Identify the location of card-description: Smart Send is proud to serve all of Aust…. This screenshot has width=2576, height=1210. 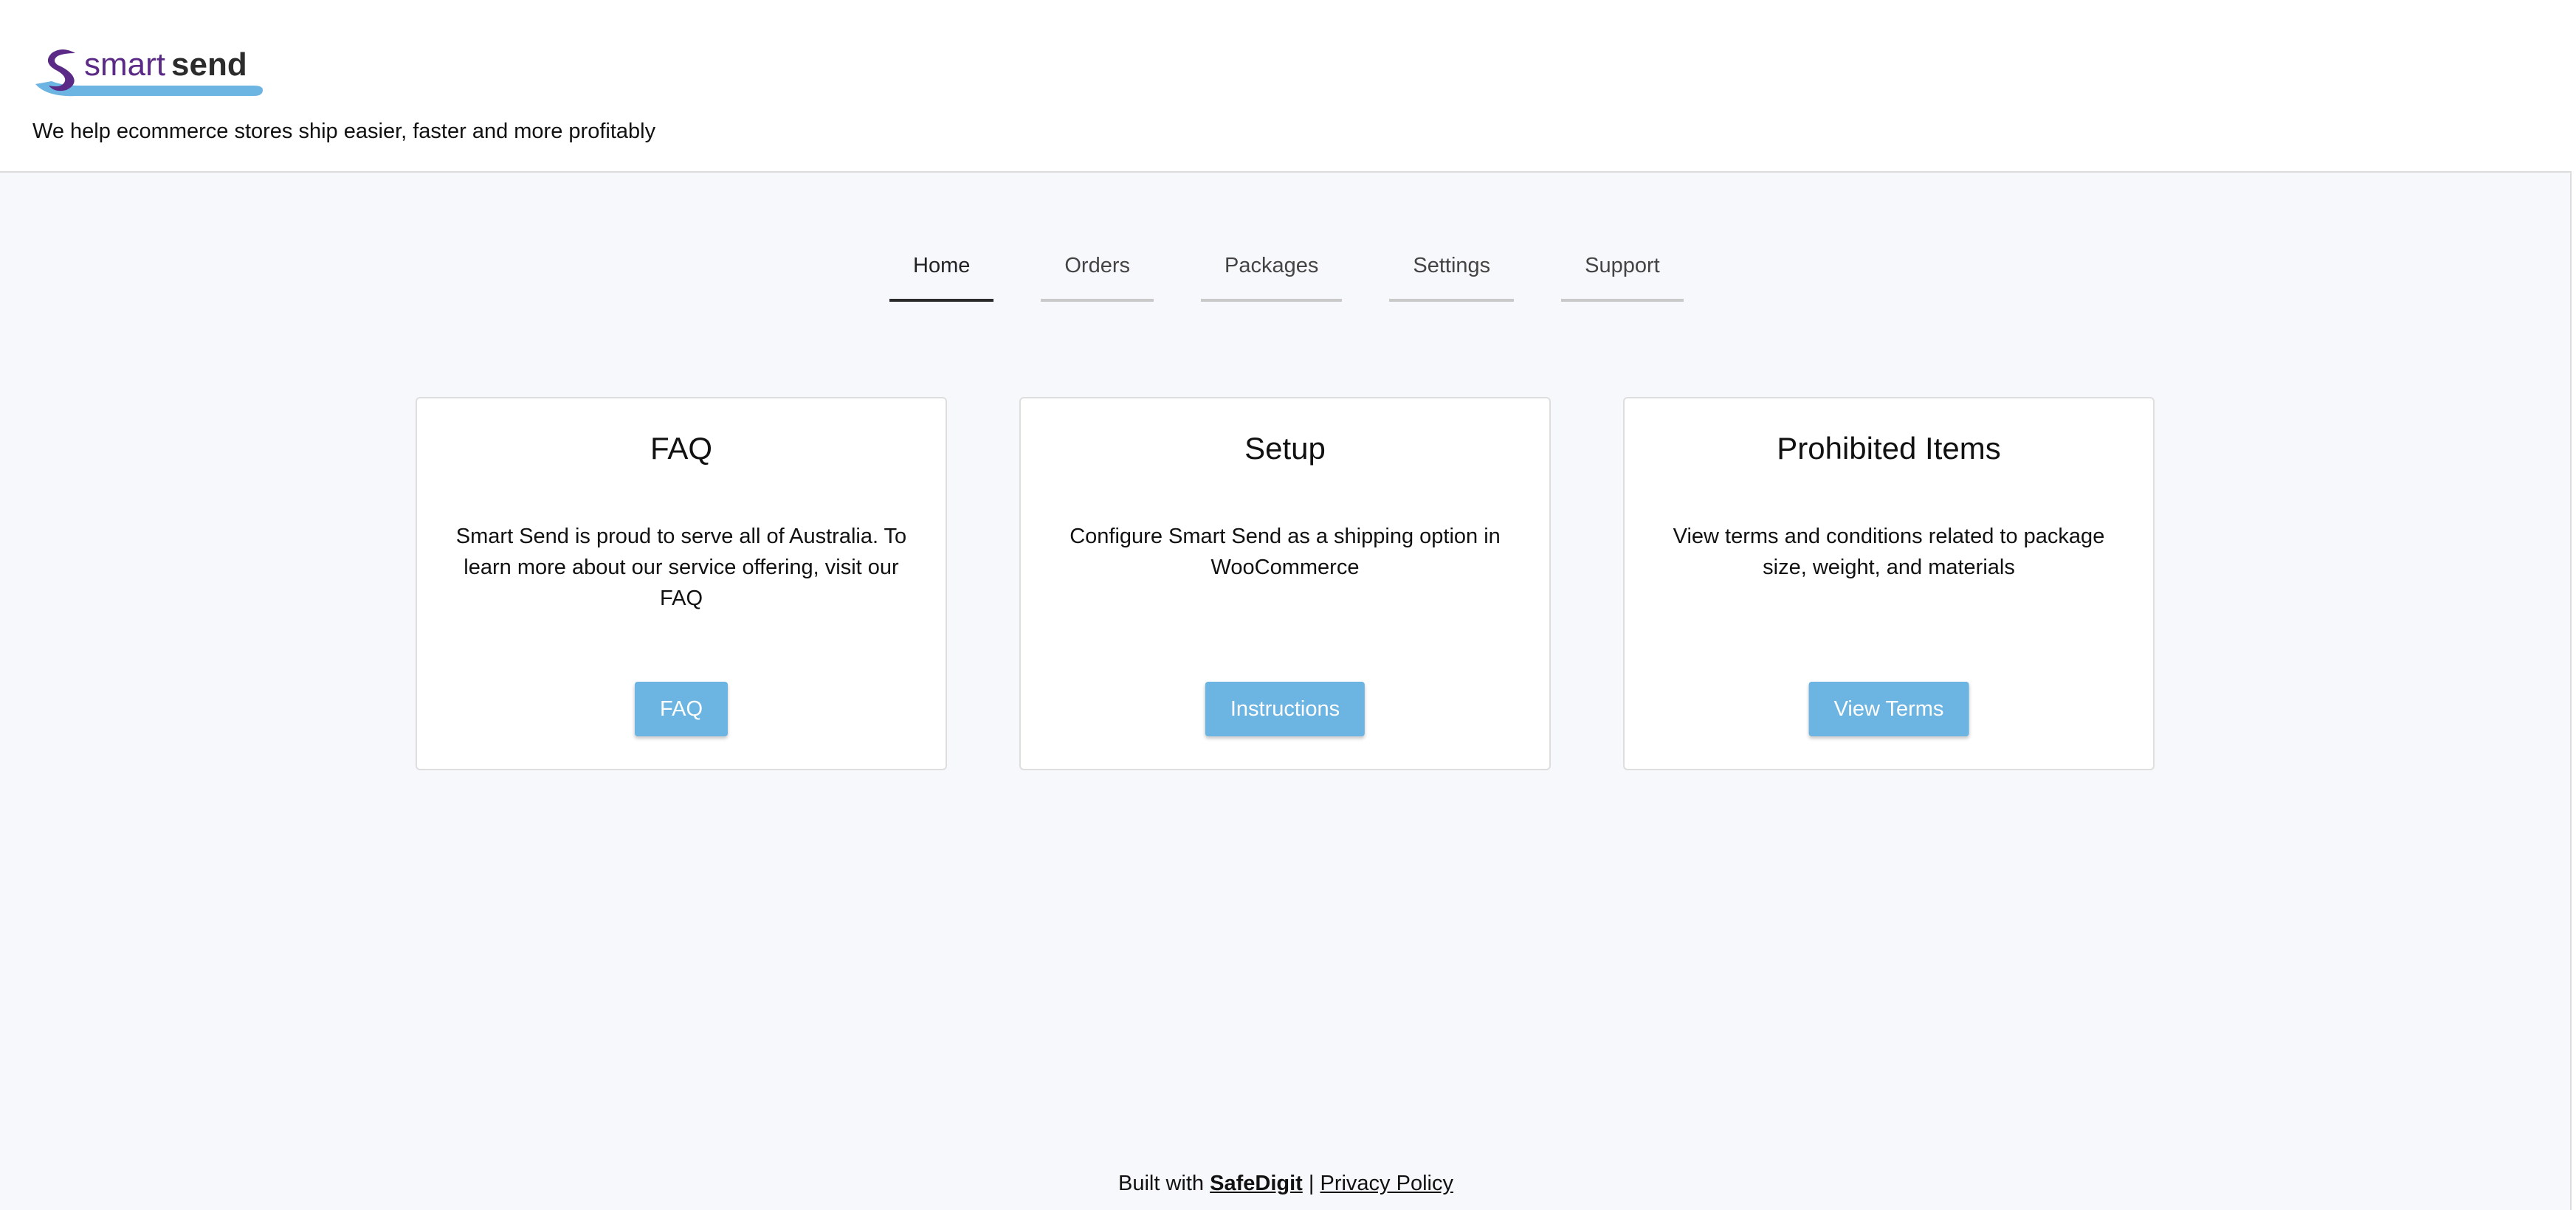
(681, 567).